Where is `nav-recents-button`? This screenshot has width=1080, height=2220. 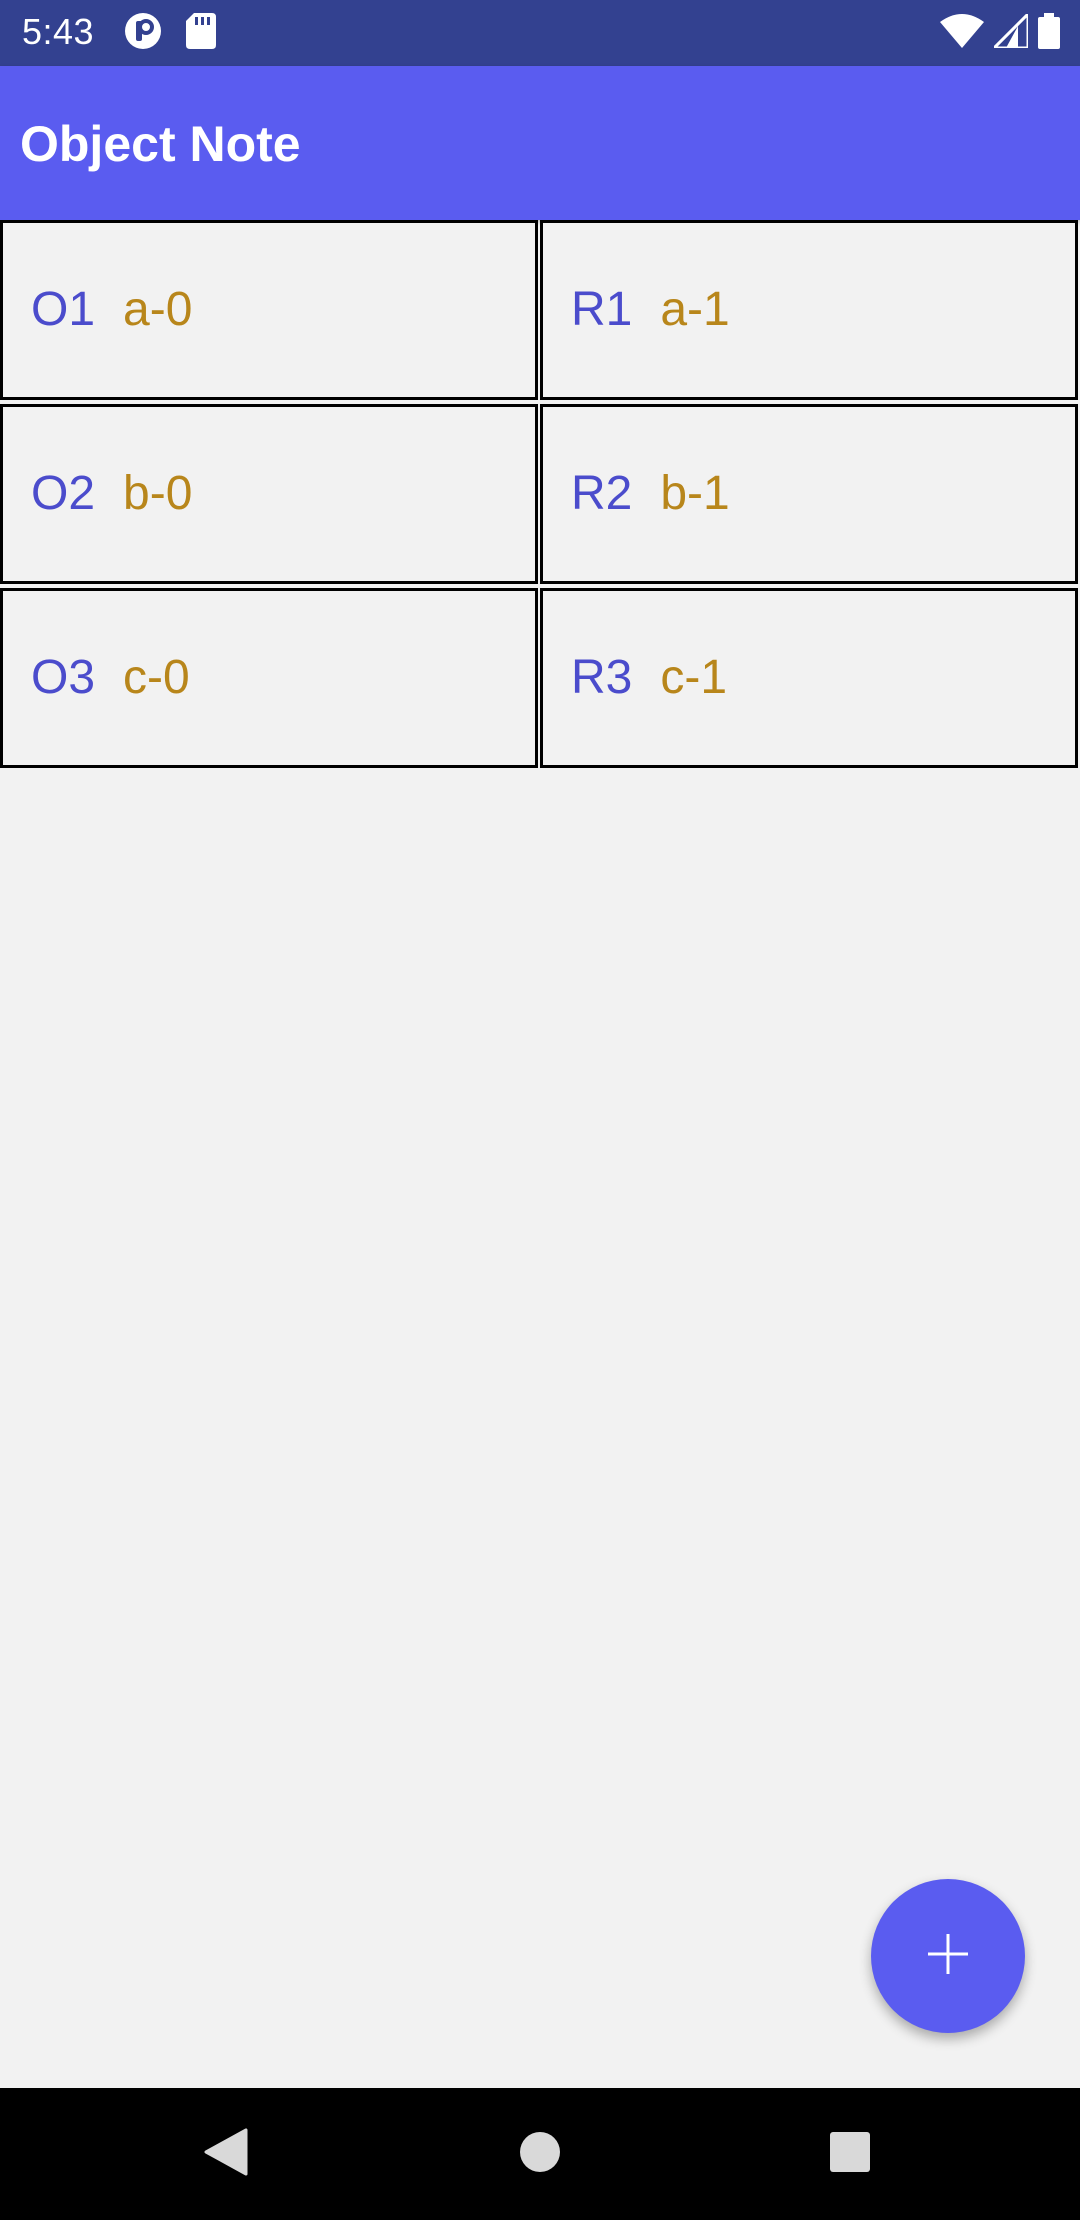
nav-recents-button is located at coordinates (850, 2154).